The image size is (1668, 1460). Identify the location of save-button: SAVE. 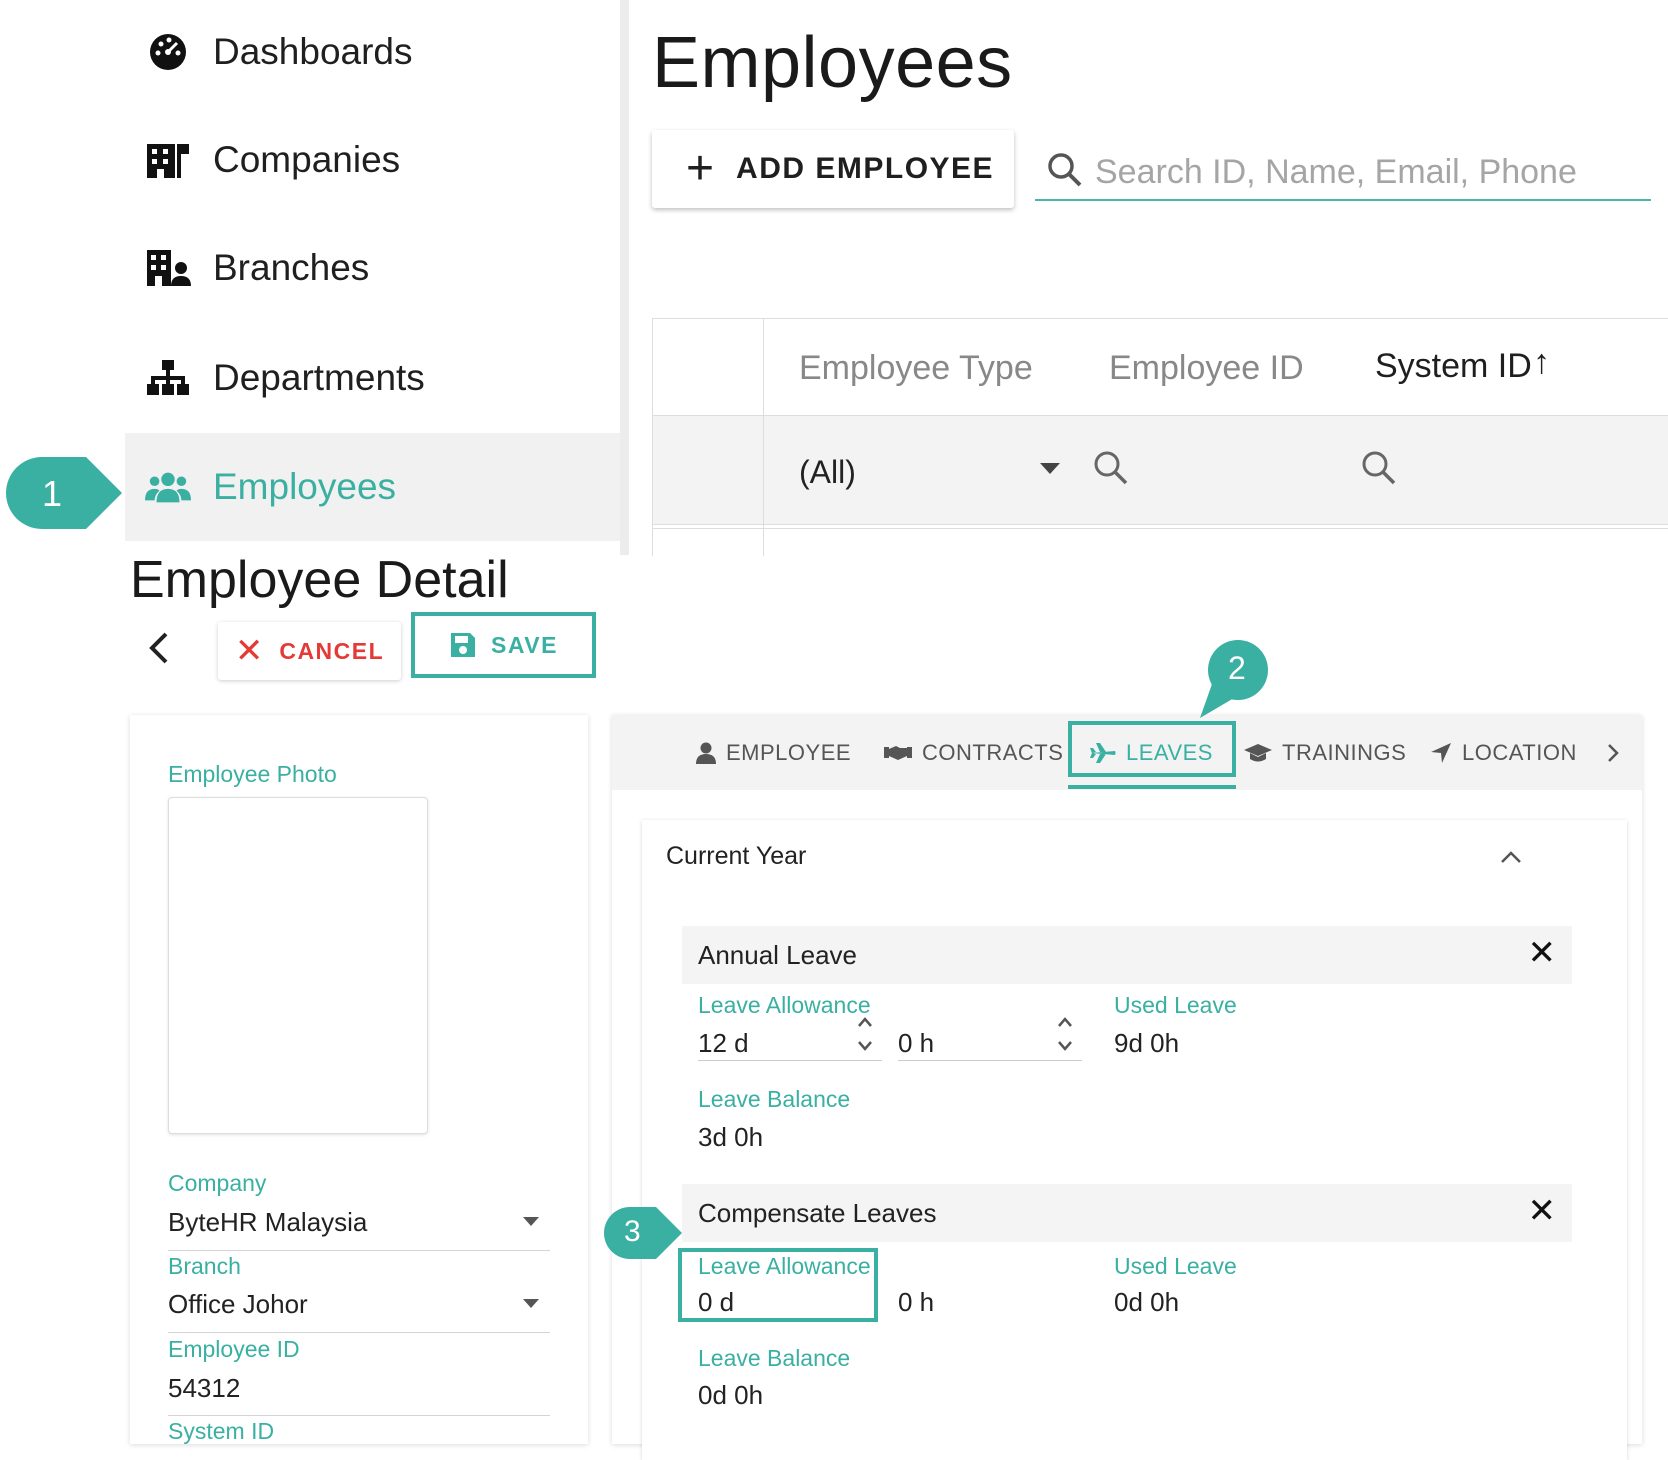
(503, 645).